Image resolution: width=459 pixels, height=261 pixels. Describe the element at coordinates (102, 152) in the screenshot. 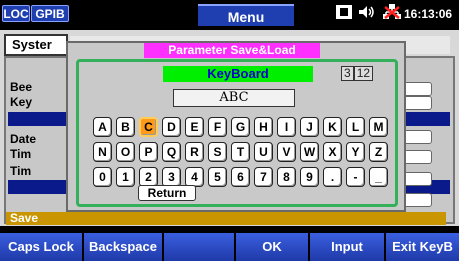

I see `key-n: N` at that location.